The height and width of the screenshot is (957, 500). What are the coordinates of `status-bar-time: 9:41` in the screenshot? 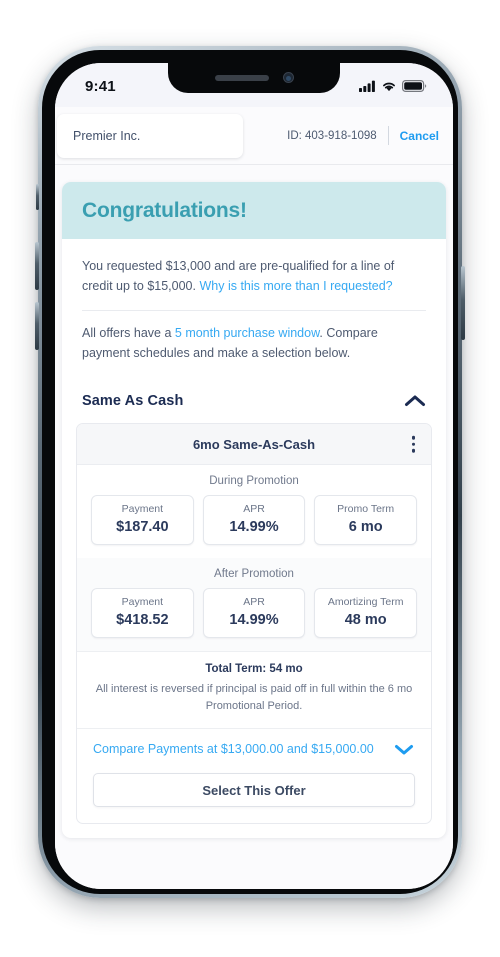 It's located at (100, 86).